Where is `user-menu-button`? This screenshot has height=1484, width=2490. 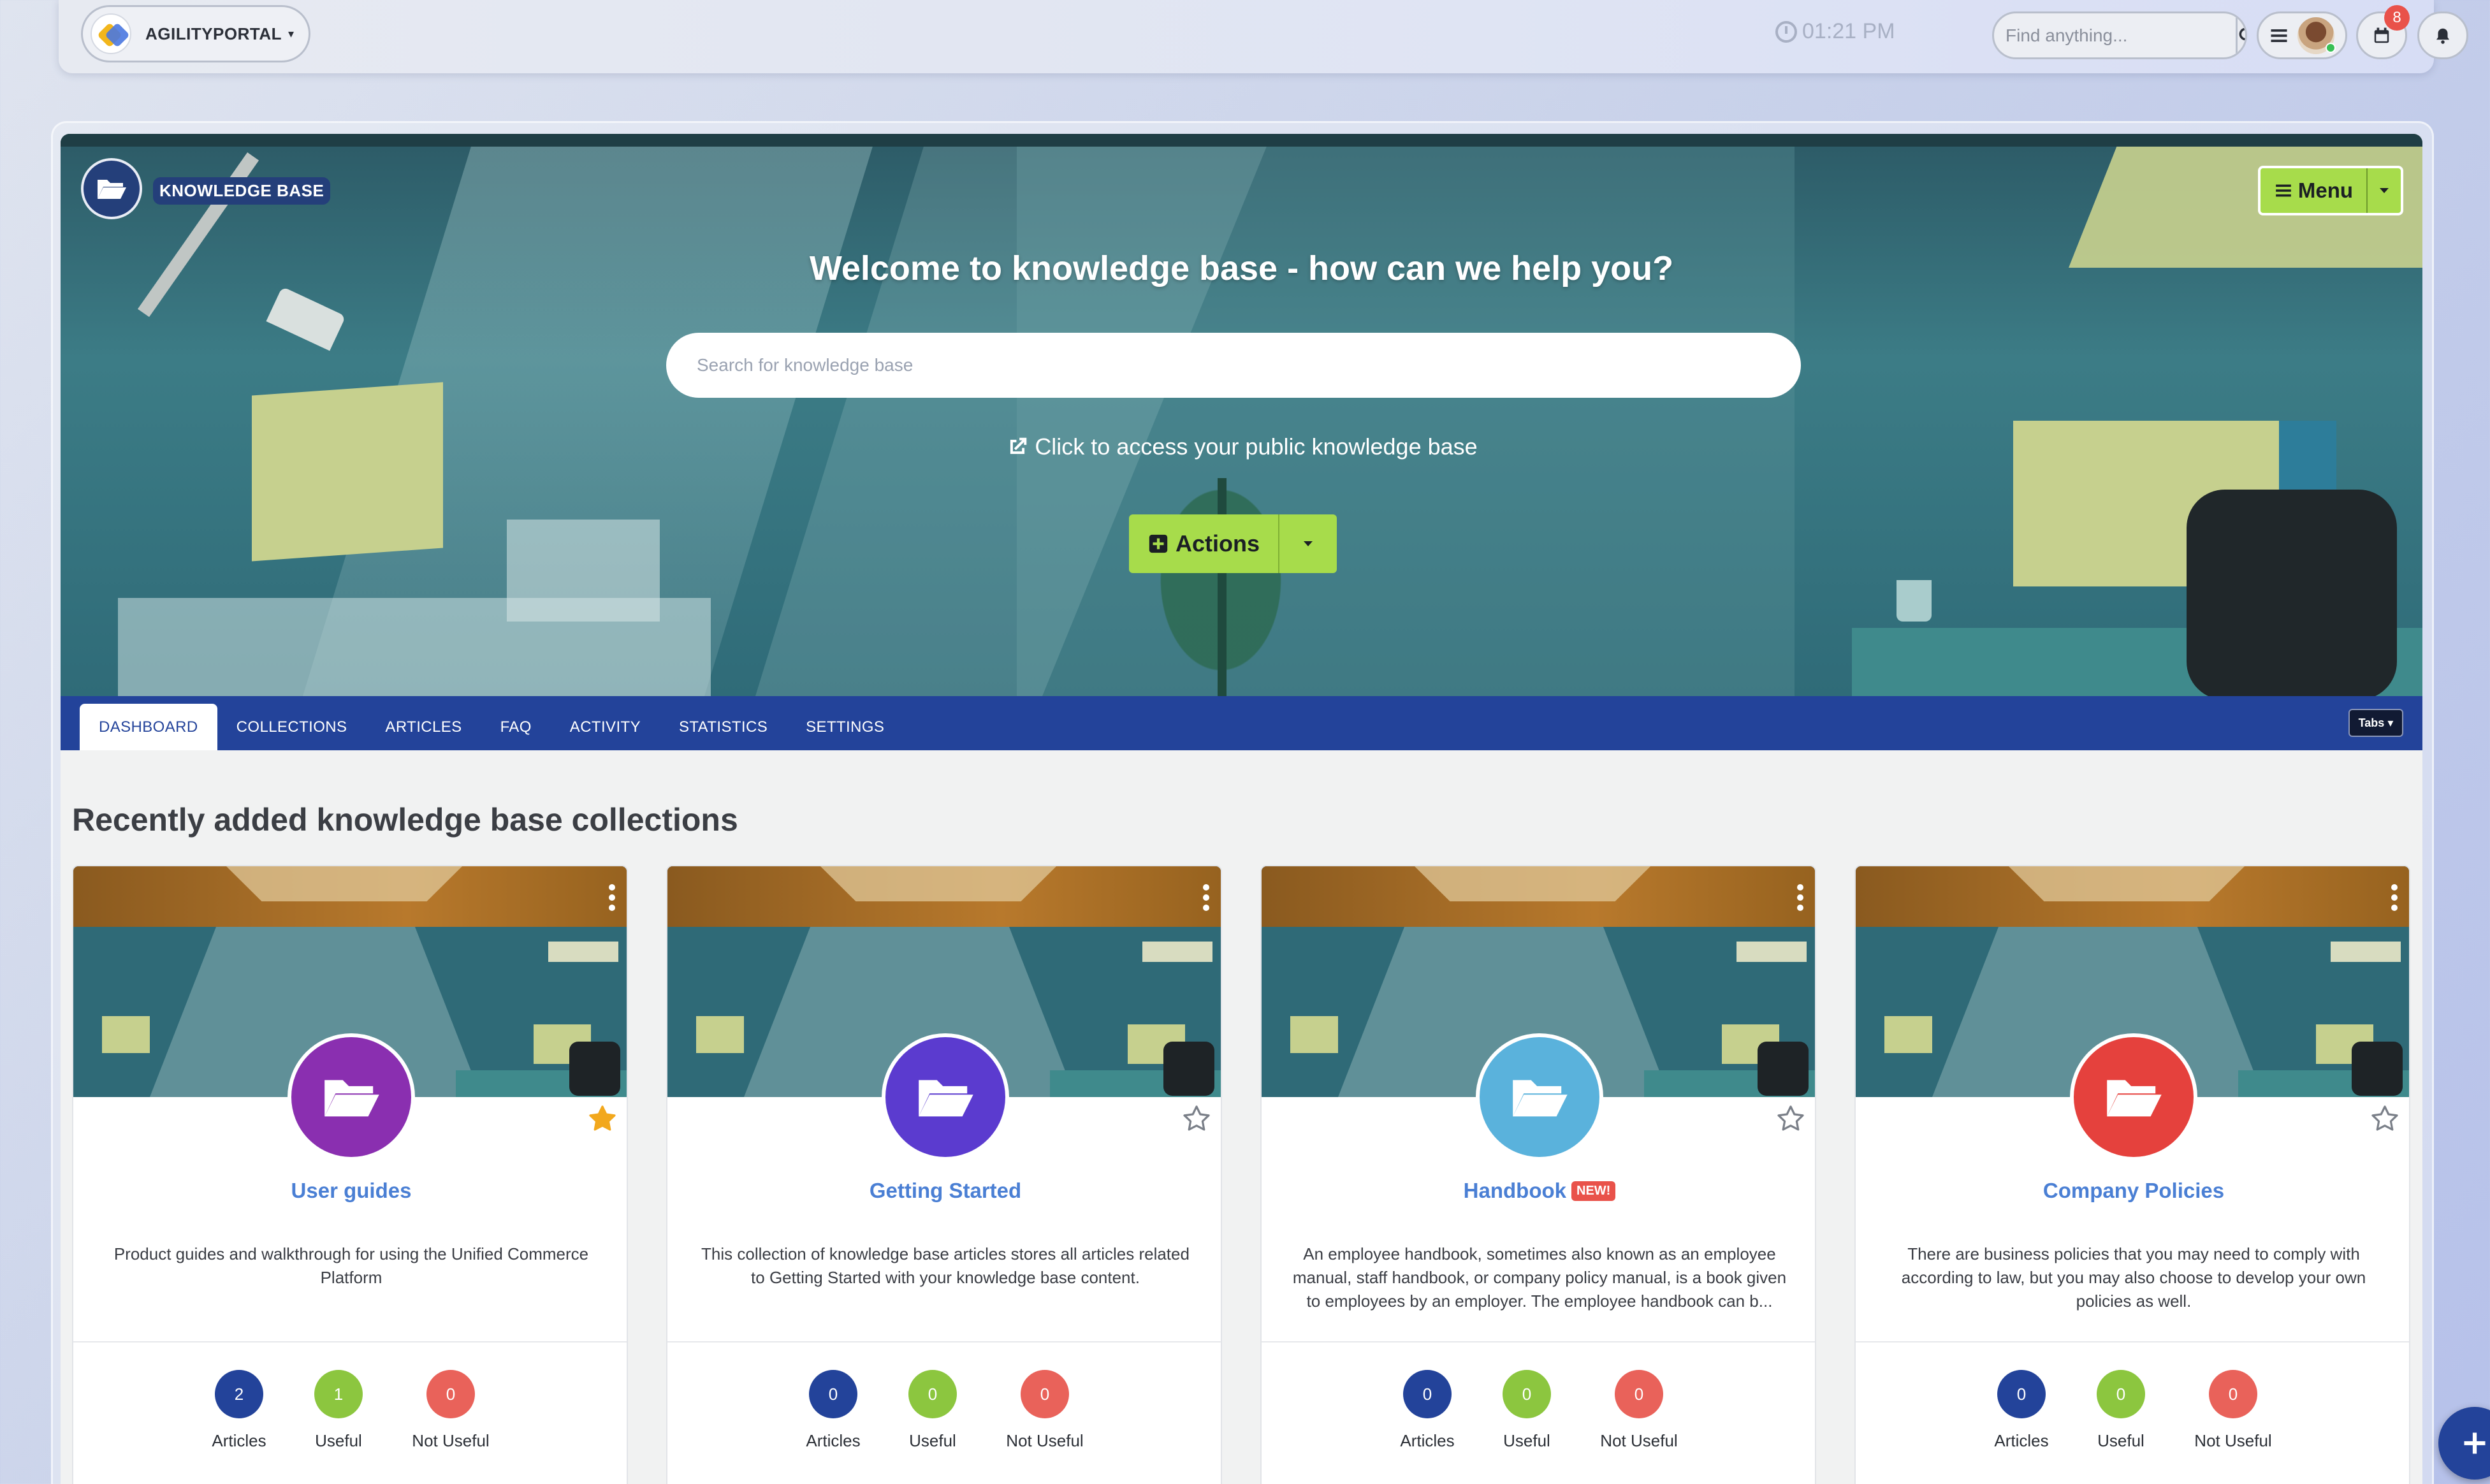
user-menu-button is located at coordinates (2302, 35).